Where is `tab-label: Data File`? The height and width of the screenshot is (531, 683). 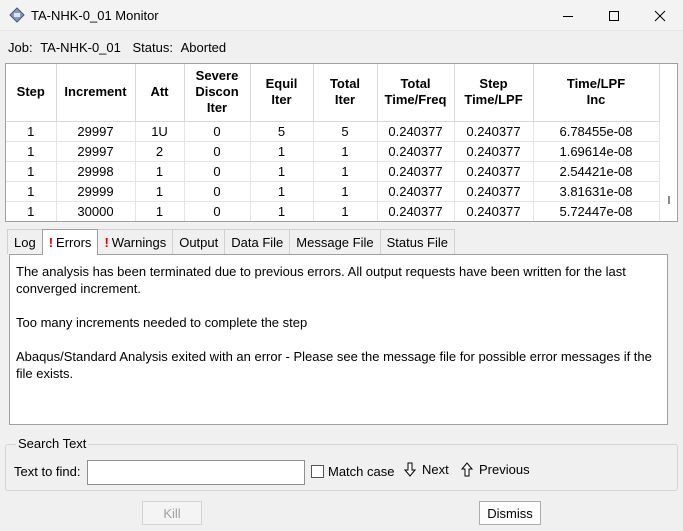
tab-label: Data File is located at coordinates (257, 242).